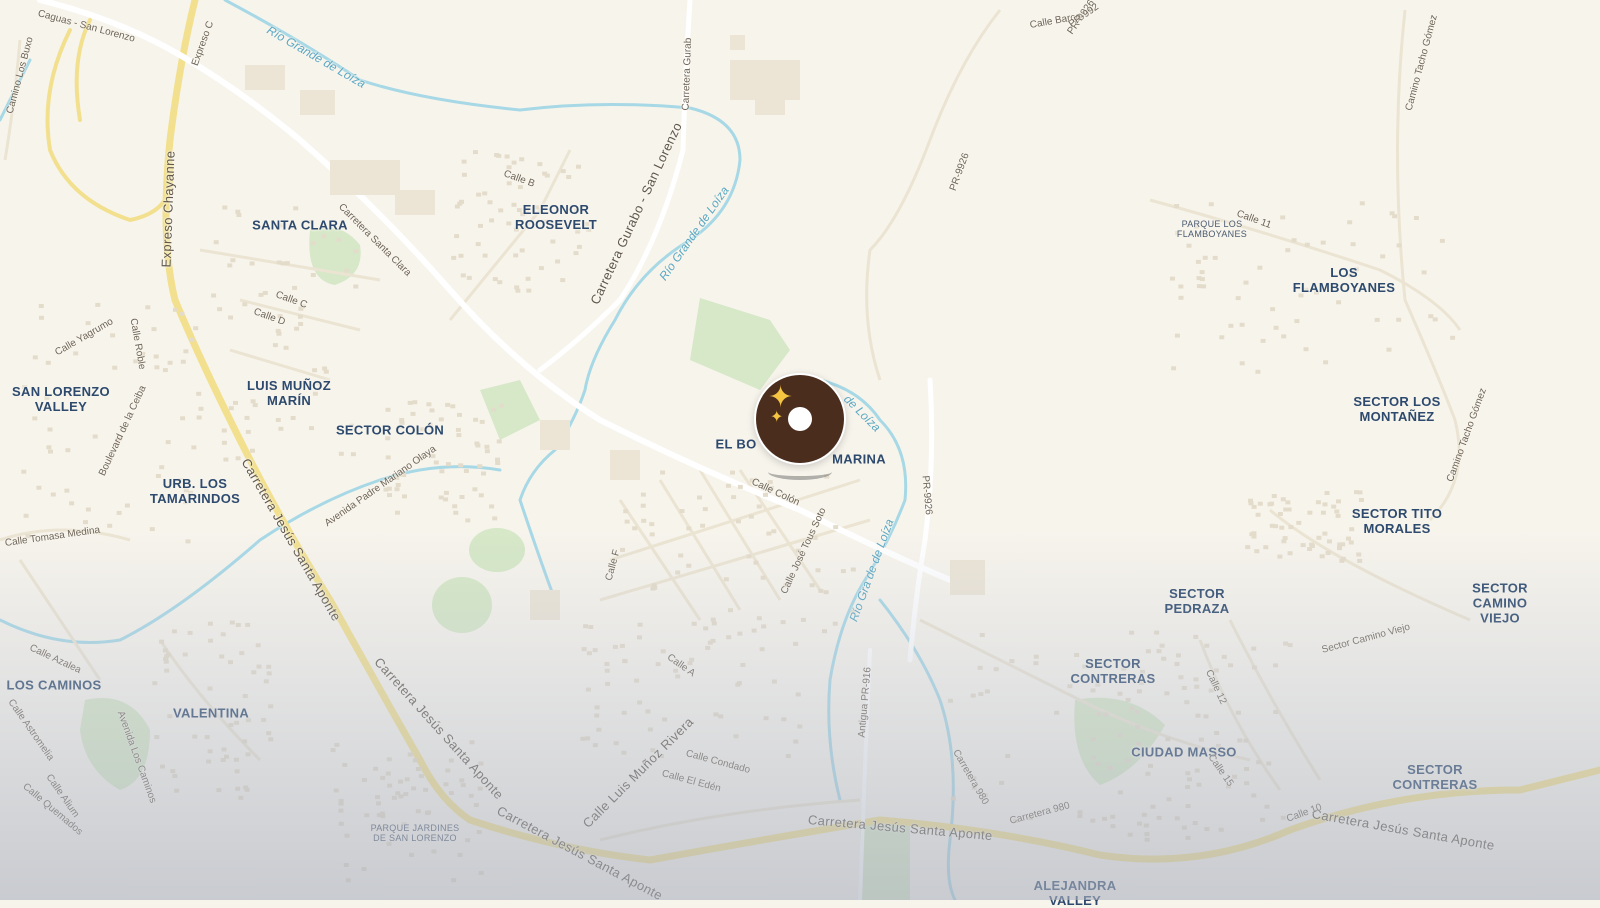  I want to click on marker-shadow, so click(800, 472).